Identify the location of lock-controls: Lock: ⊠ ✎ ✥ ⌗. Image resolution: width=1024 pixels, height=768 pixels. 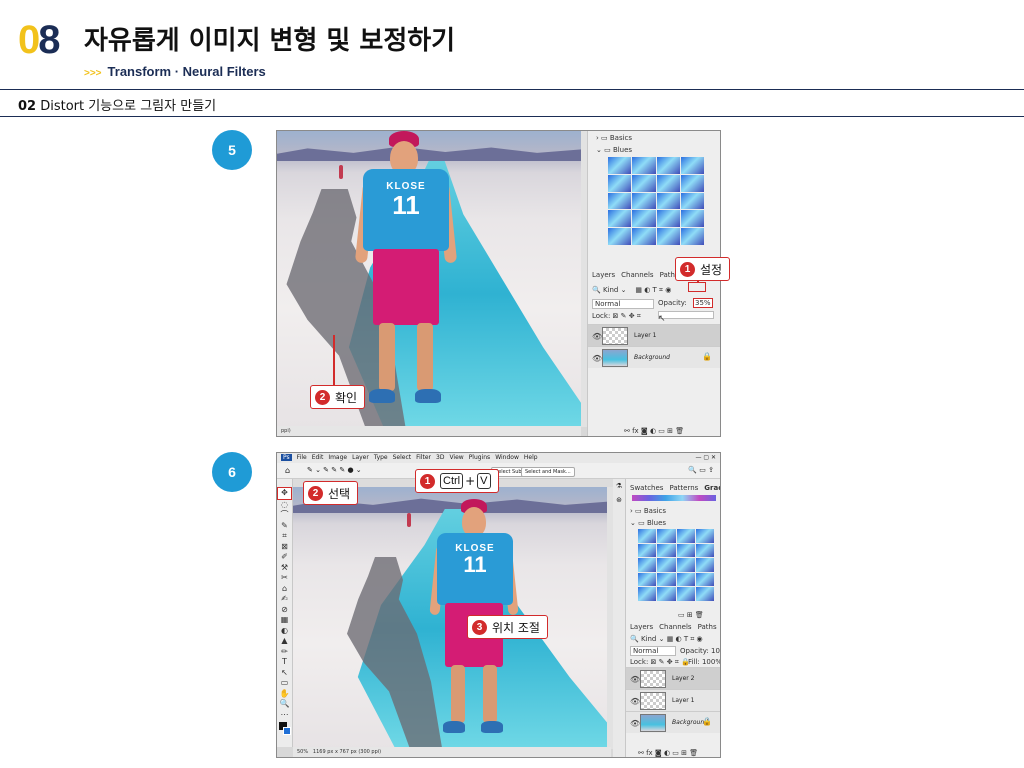
(616, 316).